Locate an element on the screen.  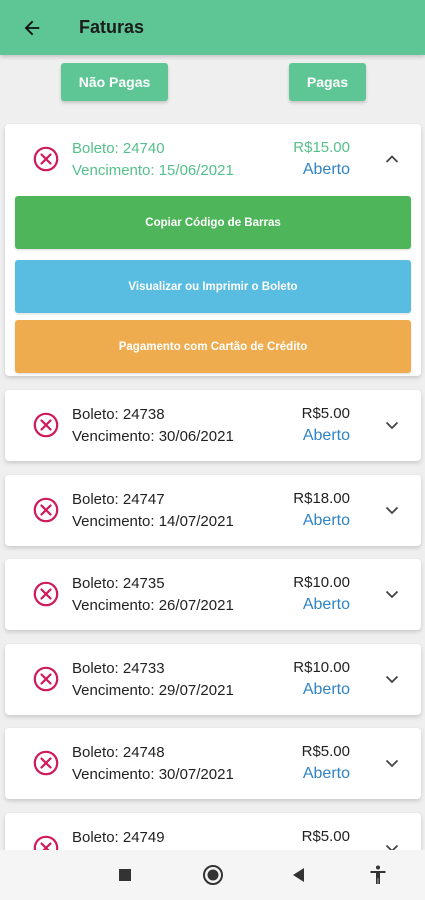
back-button is located at coordinates (32, 27).